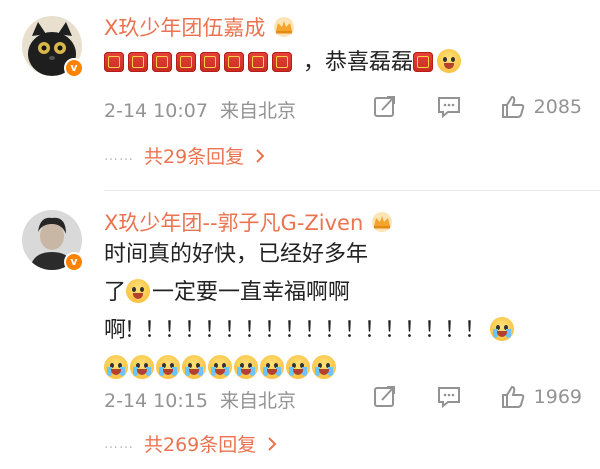 The image size is (600, 469). I want to click on meta-1: 2-14 10:07 来自北京, so click(200, 109).